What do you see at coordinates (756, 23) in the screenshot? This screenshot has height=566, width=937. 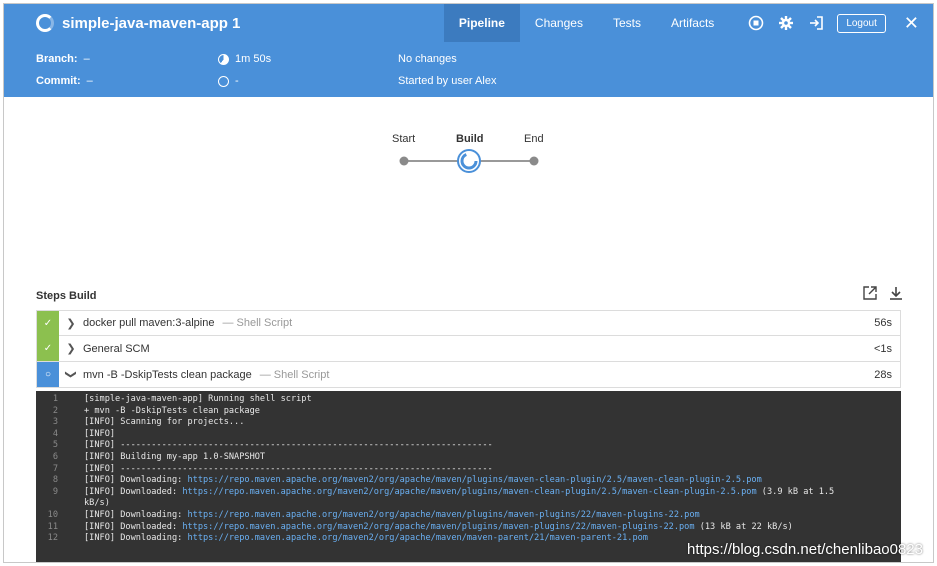 I see `stop-icon` at bounding box center [756, 23].